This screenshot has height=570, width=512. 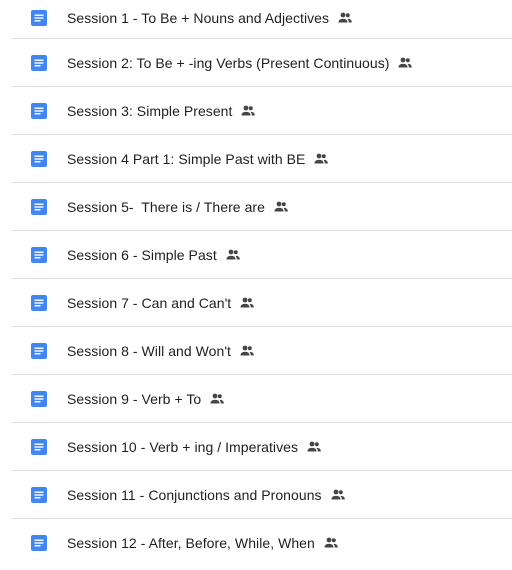 What do you see at coordinates (194, 495) in the screenshot?
I see `file-name: Session 11 - Conjunctions and Pronouns` at bounding box center [194, 495].